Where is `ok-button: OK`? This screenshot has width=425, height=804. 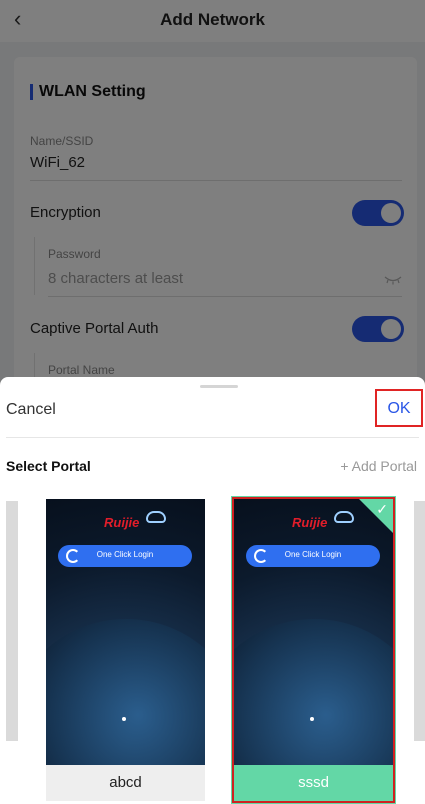
ok-button: OK is located at coordinates (399, 409).